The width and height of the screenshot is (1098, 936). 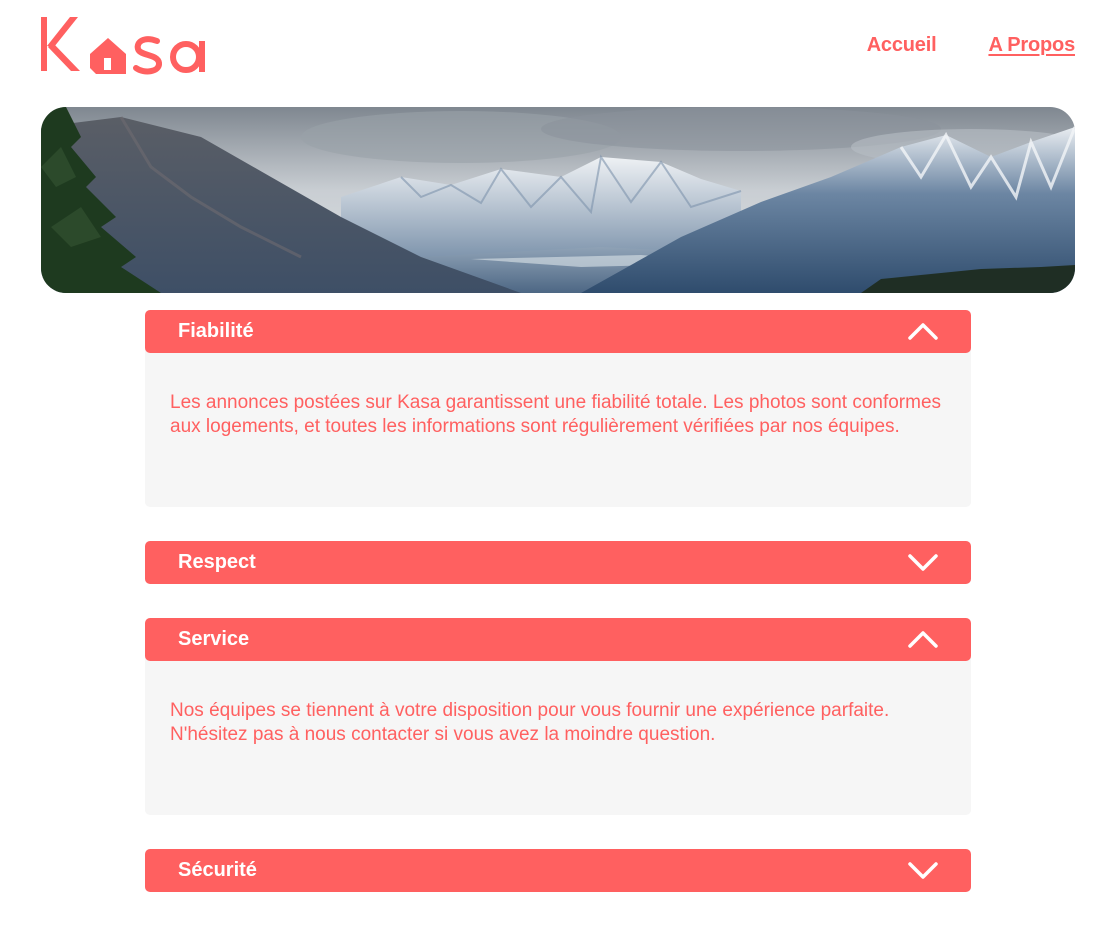 What do you see at coordinates (549, 50) in the screenshot?
I see `site-header: Accueil A Propos` at bounding box center [549, 50].